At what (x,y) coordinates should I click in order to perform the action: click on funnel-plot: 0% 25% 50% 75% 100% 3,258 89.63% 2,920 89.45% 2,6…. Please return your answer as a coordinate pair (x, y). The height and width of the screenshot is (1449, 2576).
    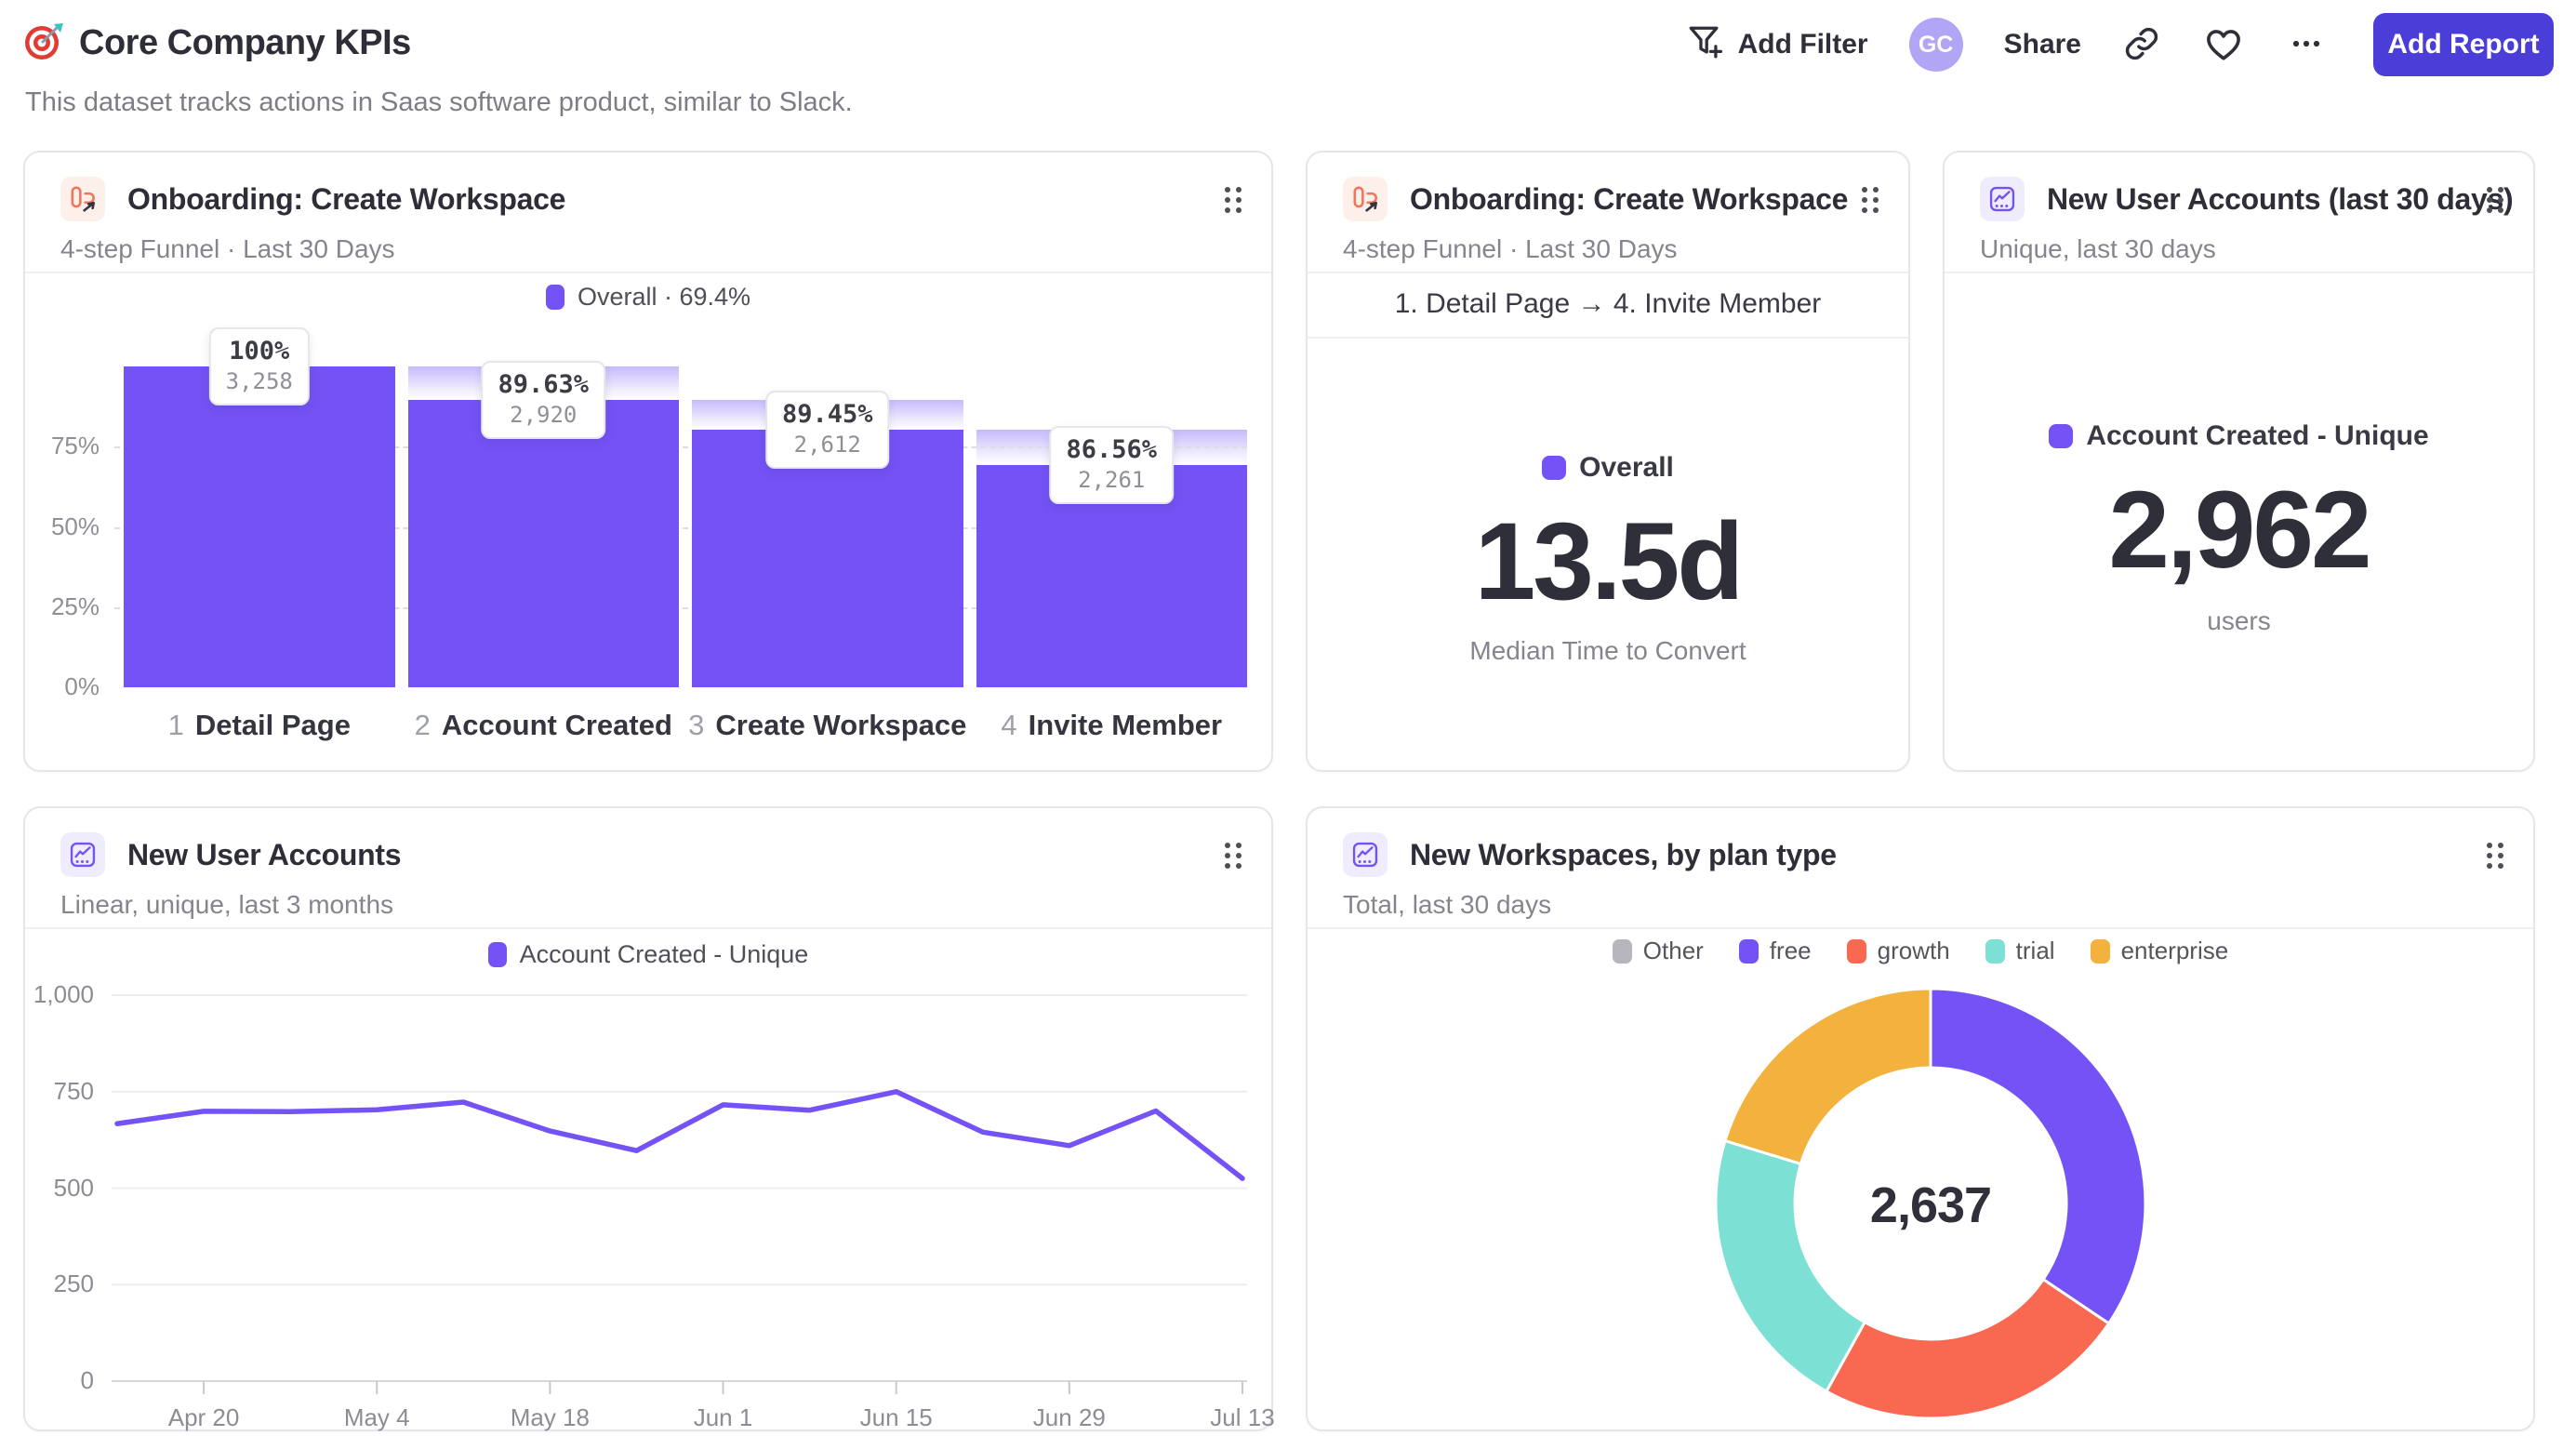
    Looking at the image, I should click on (650, 513).